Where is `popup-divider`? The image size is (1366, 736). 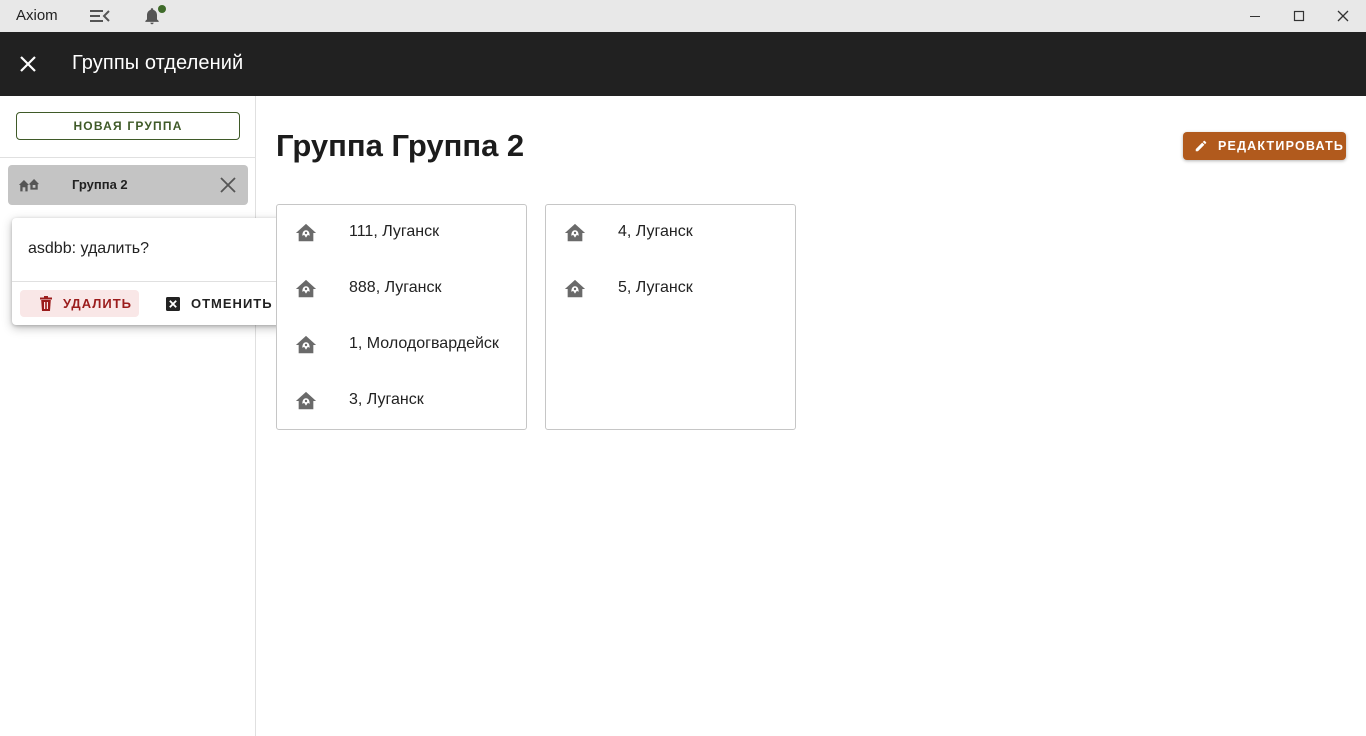
popup-divider is located at coordinates (148, 281).